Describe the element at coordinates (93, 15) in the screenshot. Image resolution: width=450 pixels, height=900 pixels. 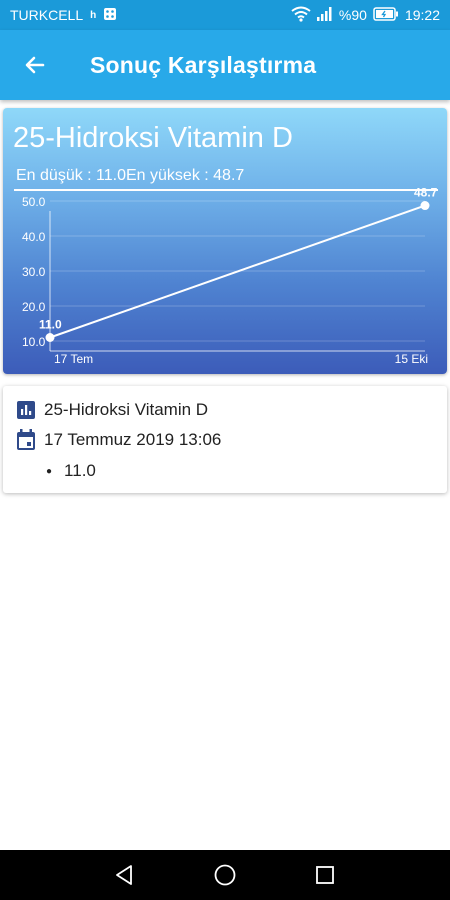
I see `network-type: h` at that location.